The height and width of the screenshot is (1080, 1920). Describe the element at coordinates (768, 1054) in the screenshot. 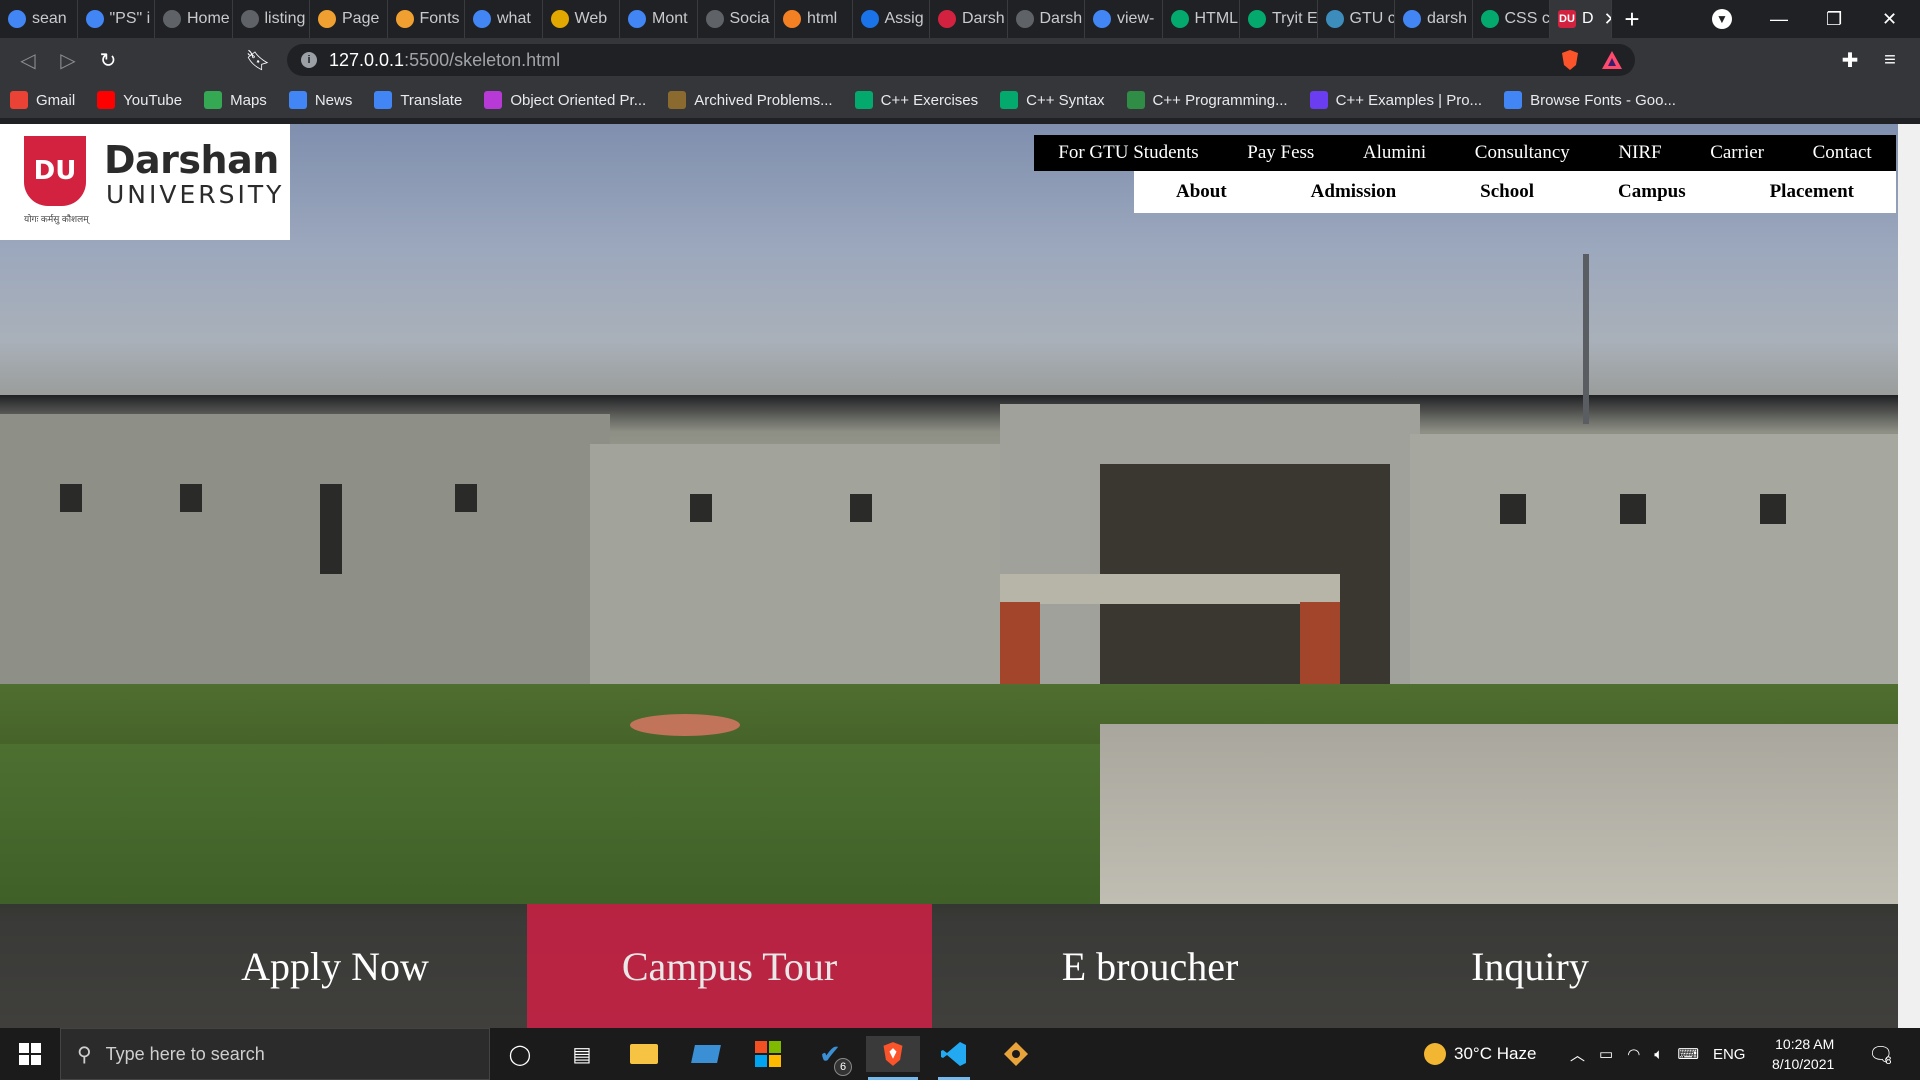

I see `microsoft-store-icon` at that location.